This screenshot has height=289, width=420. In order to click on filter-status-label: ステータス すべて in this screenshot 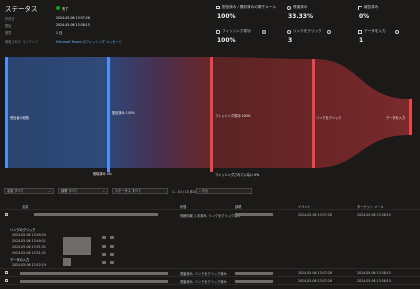, I will do `click(128, 191)`.